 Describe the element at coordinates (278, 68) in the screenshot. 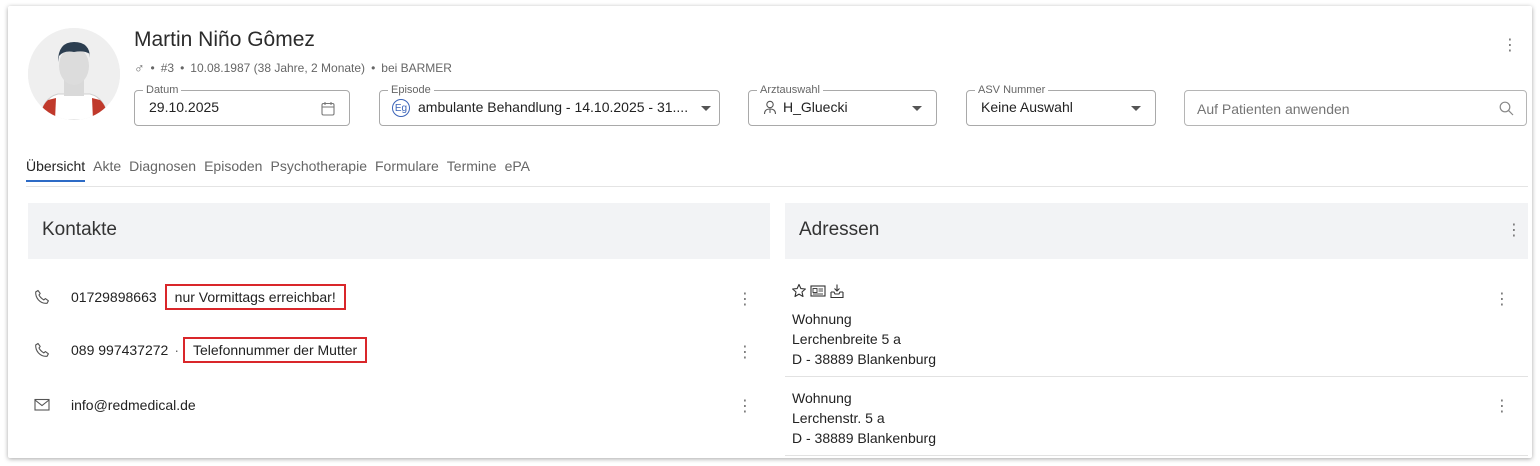

I see `patient-birthdate: 10.08.1987 (38 Jahre, 2 Monate)` at that location.